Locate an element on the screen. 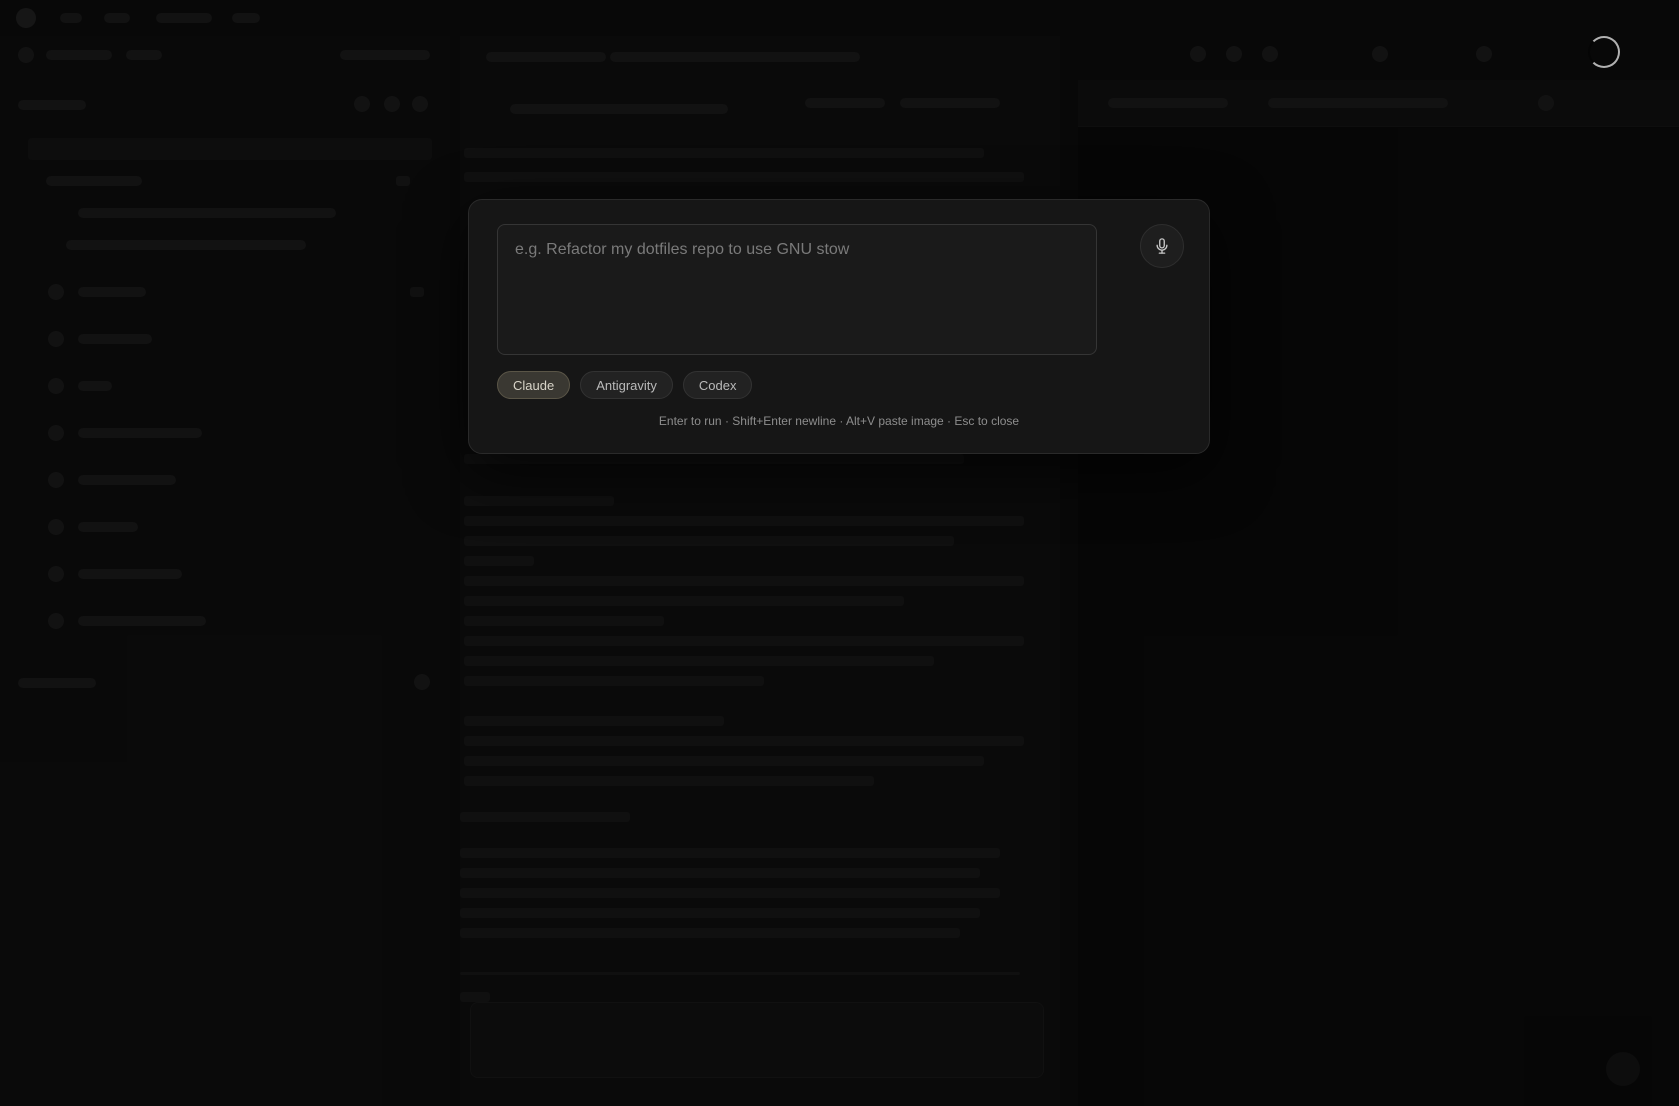  voice-input-button is located at coordinates (1162, 246).